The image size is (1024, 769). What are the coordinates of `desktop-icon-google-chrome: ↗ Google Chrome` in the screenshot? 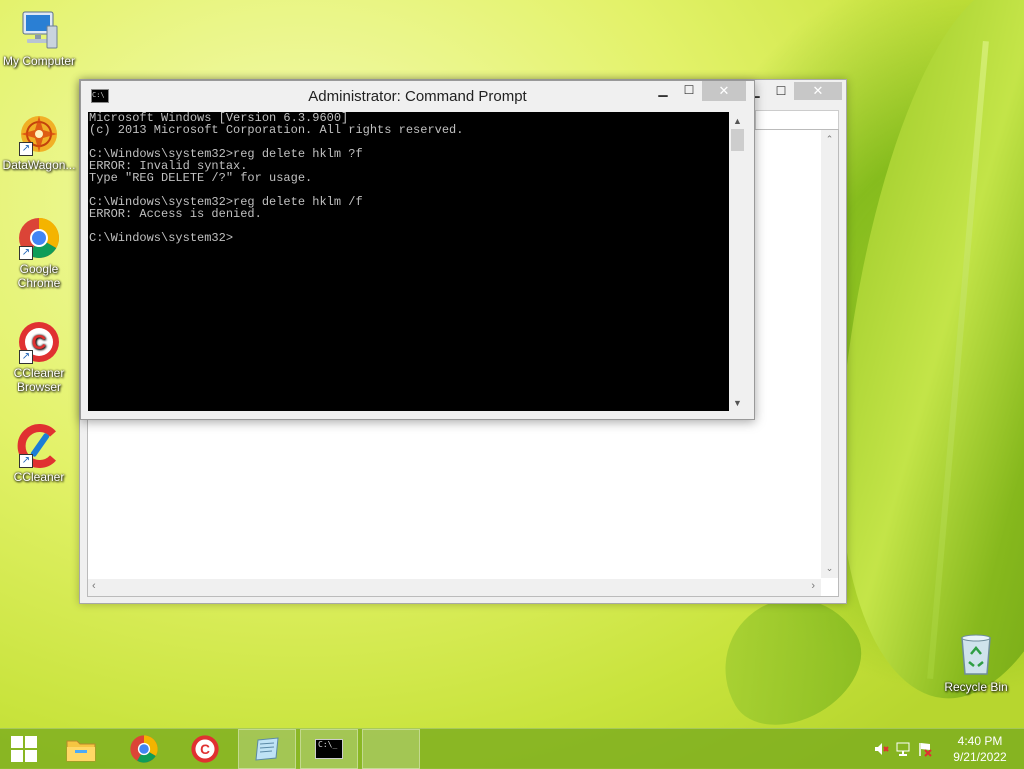 It's located at (39, 253).